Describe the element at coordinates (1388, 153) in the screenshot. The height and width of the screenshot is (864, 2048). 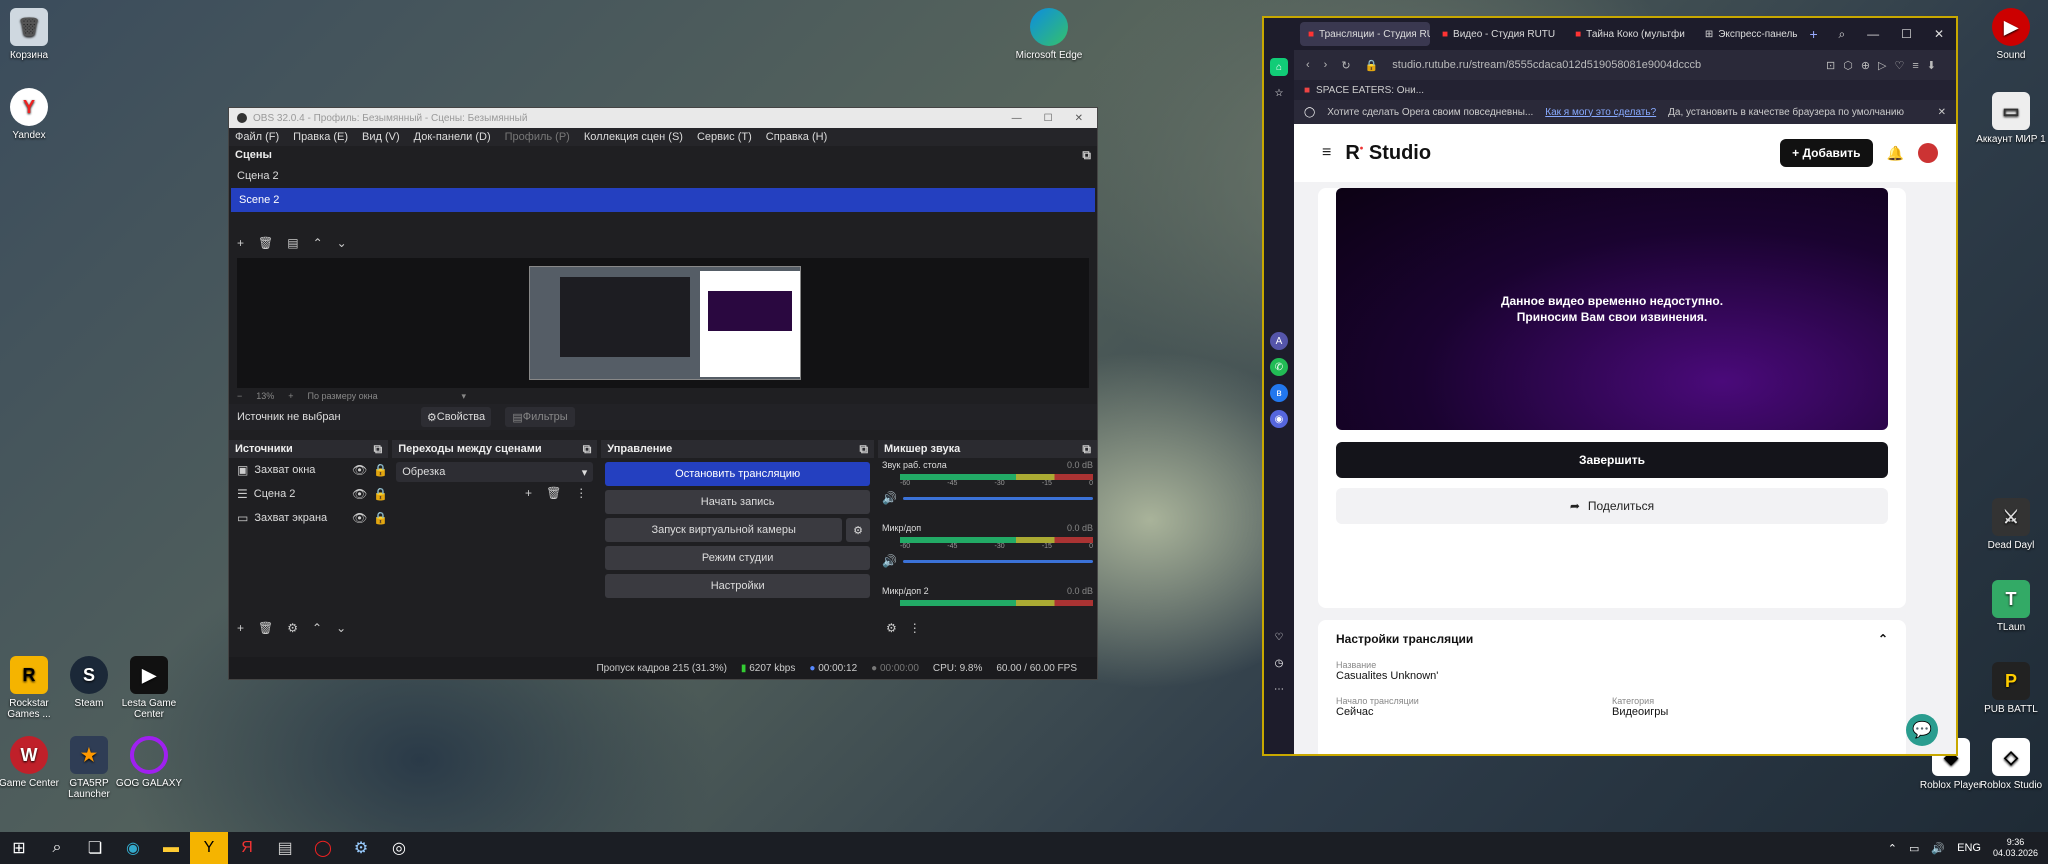
I see `studio-logo: R• Studio` at that location.